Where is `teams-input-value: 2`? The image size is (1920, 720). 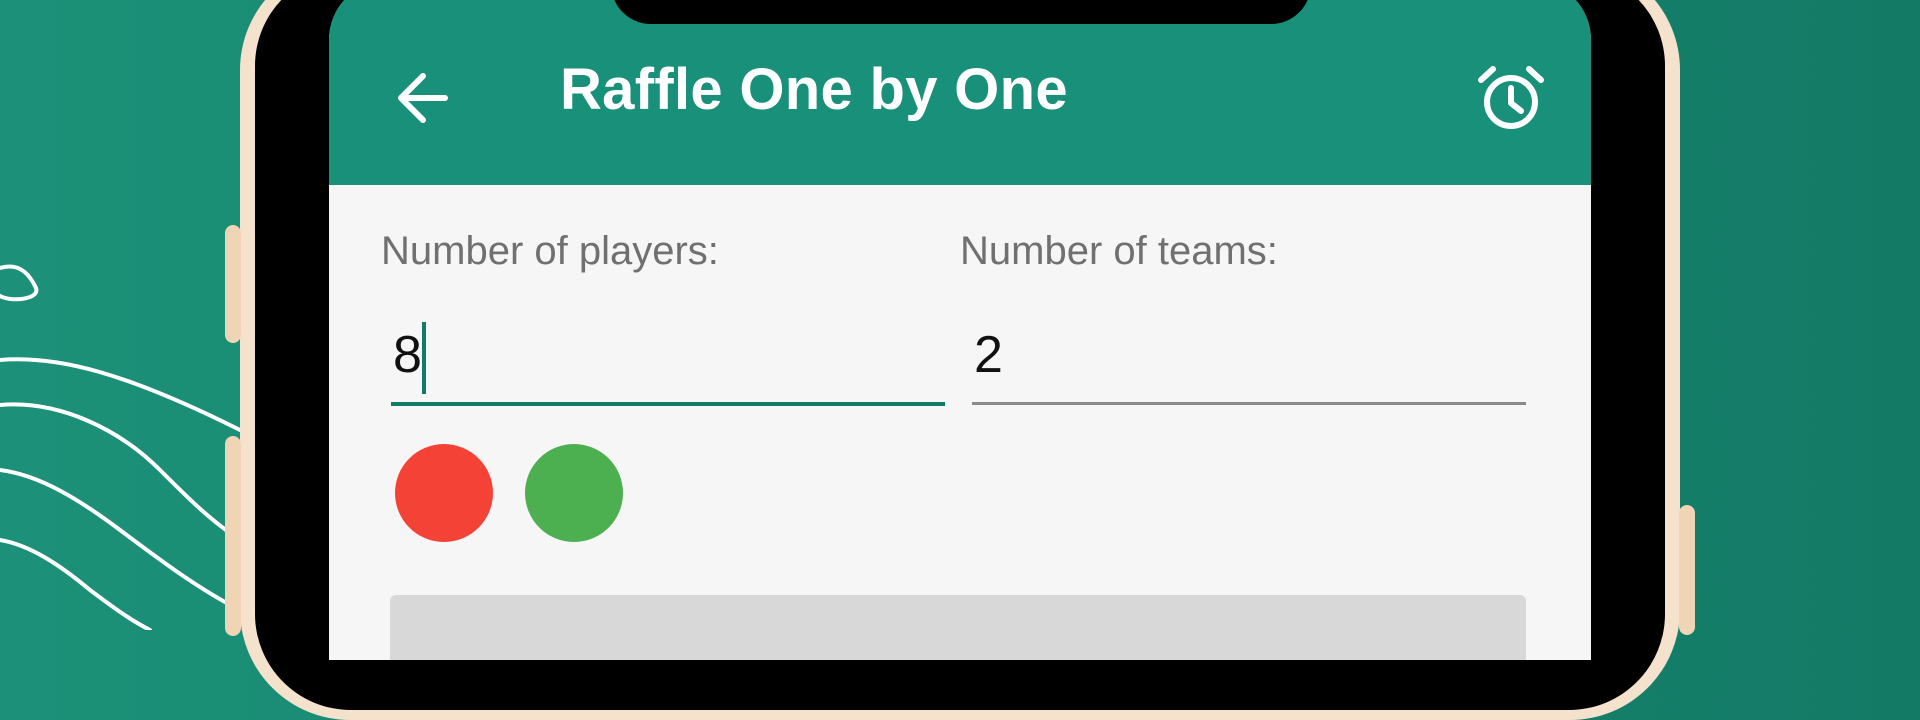 teams-input-value: 2 is located at coordinates (988, 355).